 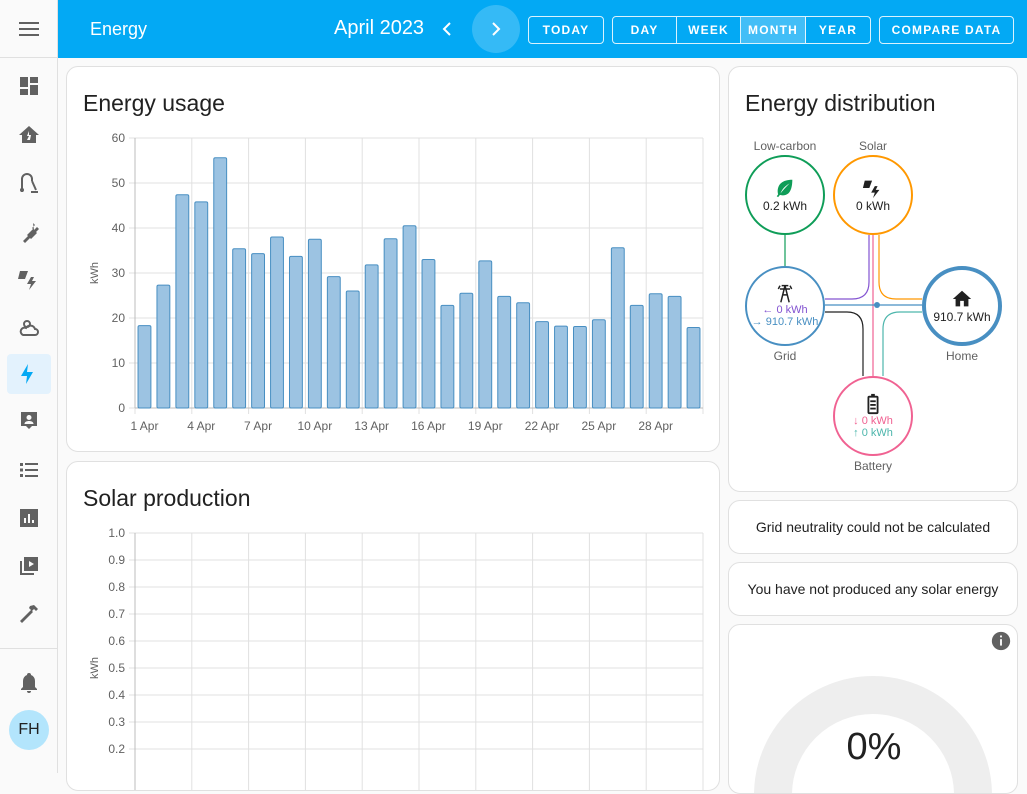 I want to click on chart-icon, so click(x=29, y=518).